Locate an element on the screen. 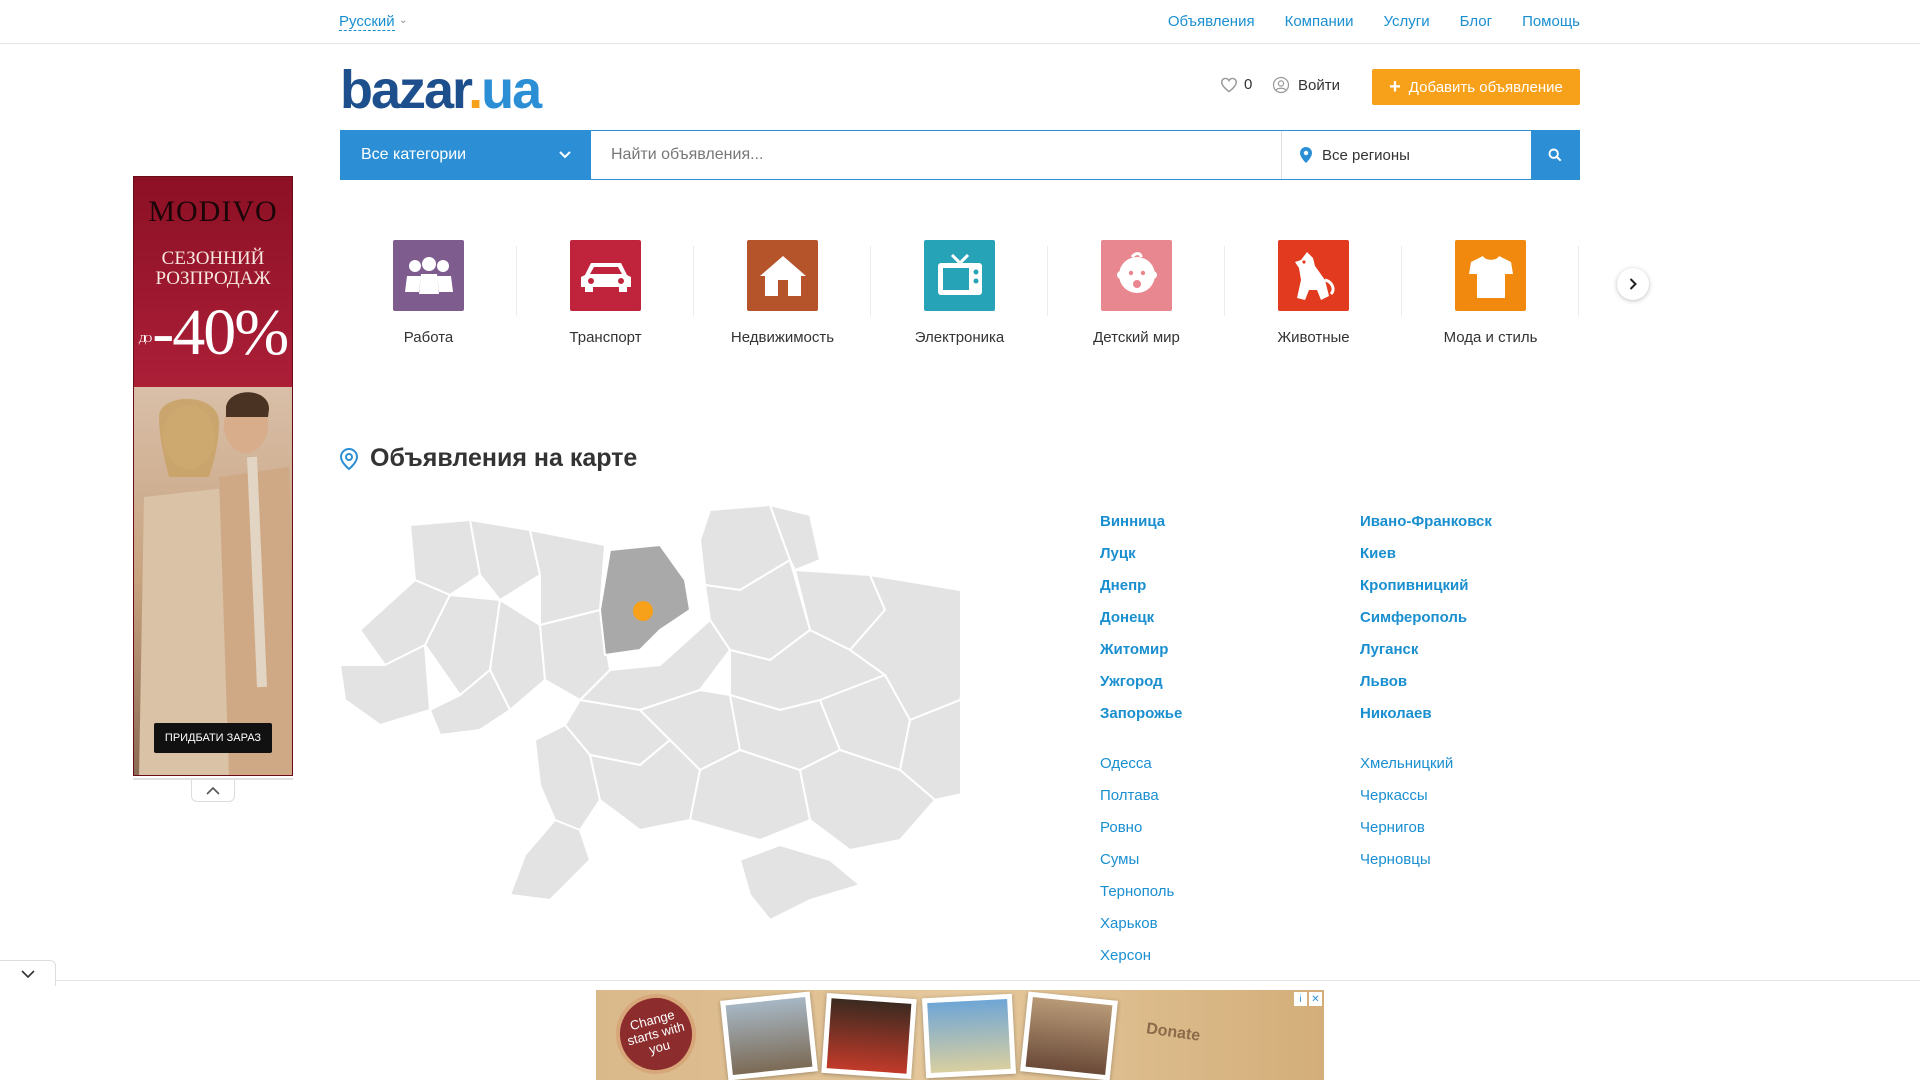 The image size is (1920, 1080). city-link: Харьков is located at coordinates (1220, 930).